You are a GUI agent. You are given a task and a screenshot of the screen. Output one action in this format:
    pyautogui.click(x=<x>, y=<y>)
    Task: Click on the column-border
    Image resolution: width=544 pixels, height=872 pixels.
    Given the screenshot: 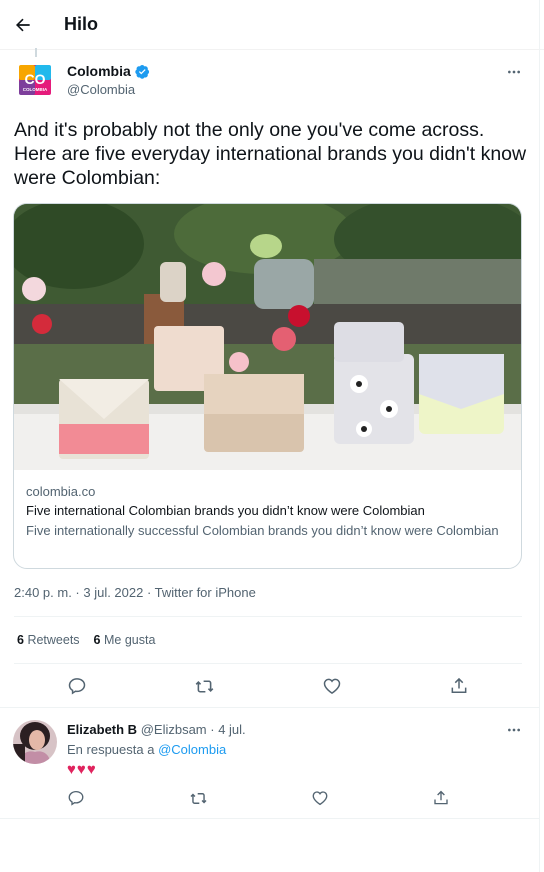 What is the action you would take?
    pyautogui.click(x=539, y=436)
    